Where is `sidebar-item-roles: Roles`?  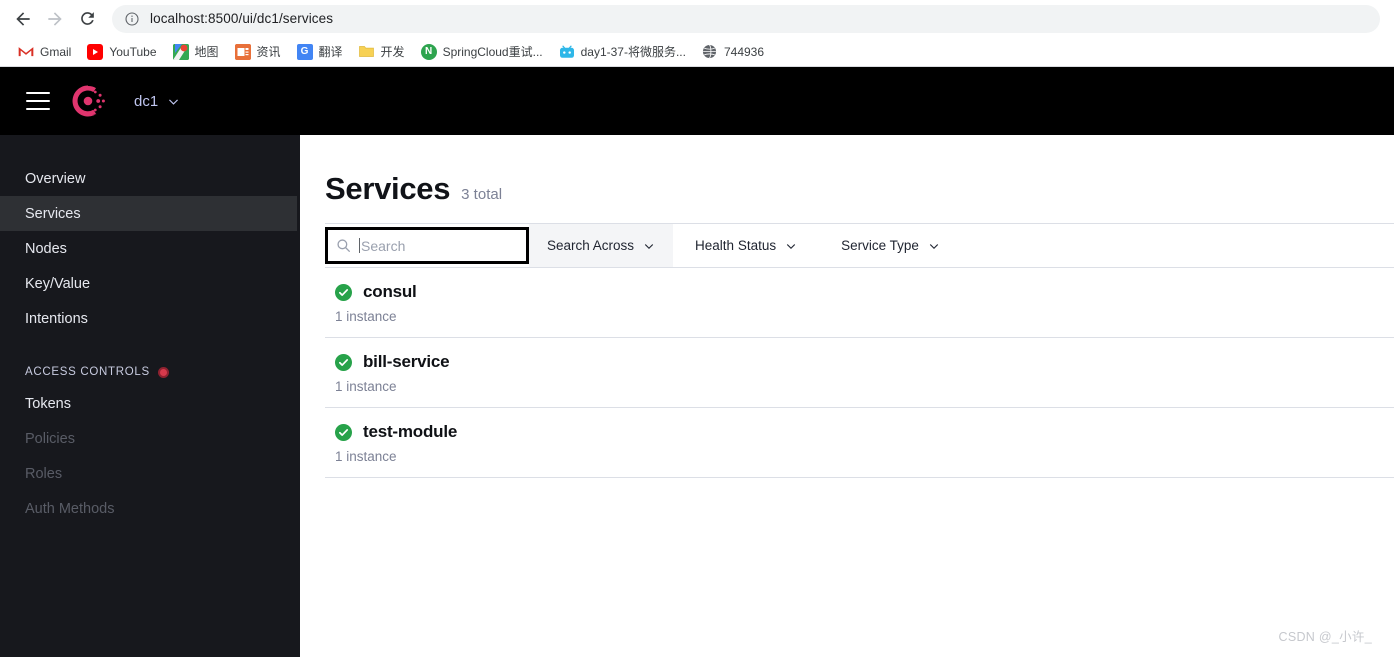 sidebar-item-roles: Roles is located at coordinates (148, 473).